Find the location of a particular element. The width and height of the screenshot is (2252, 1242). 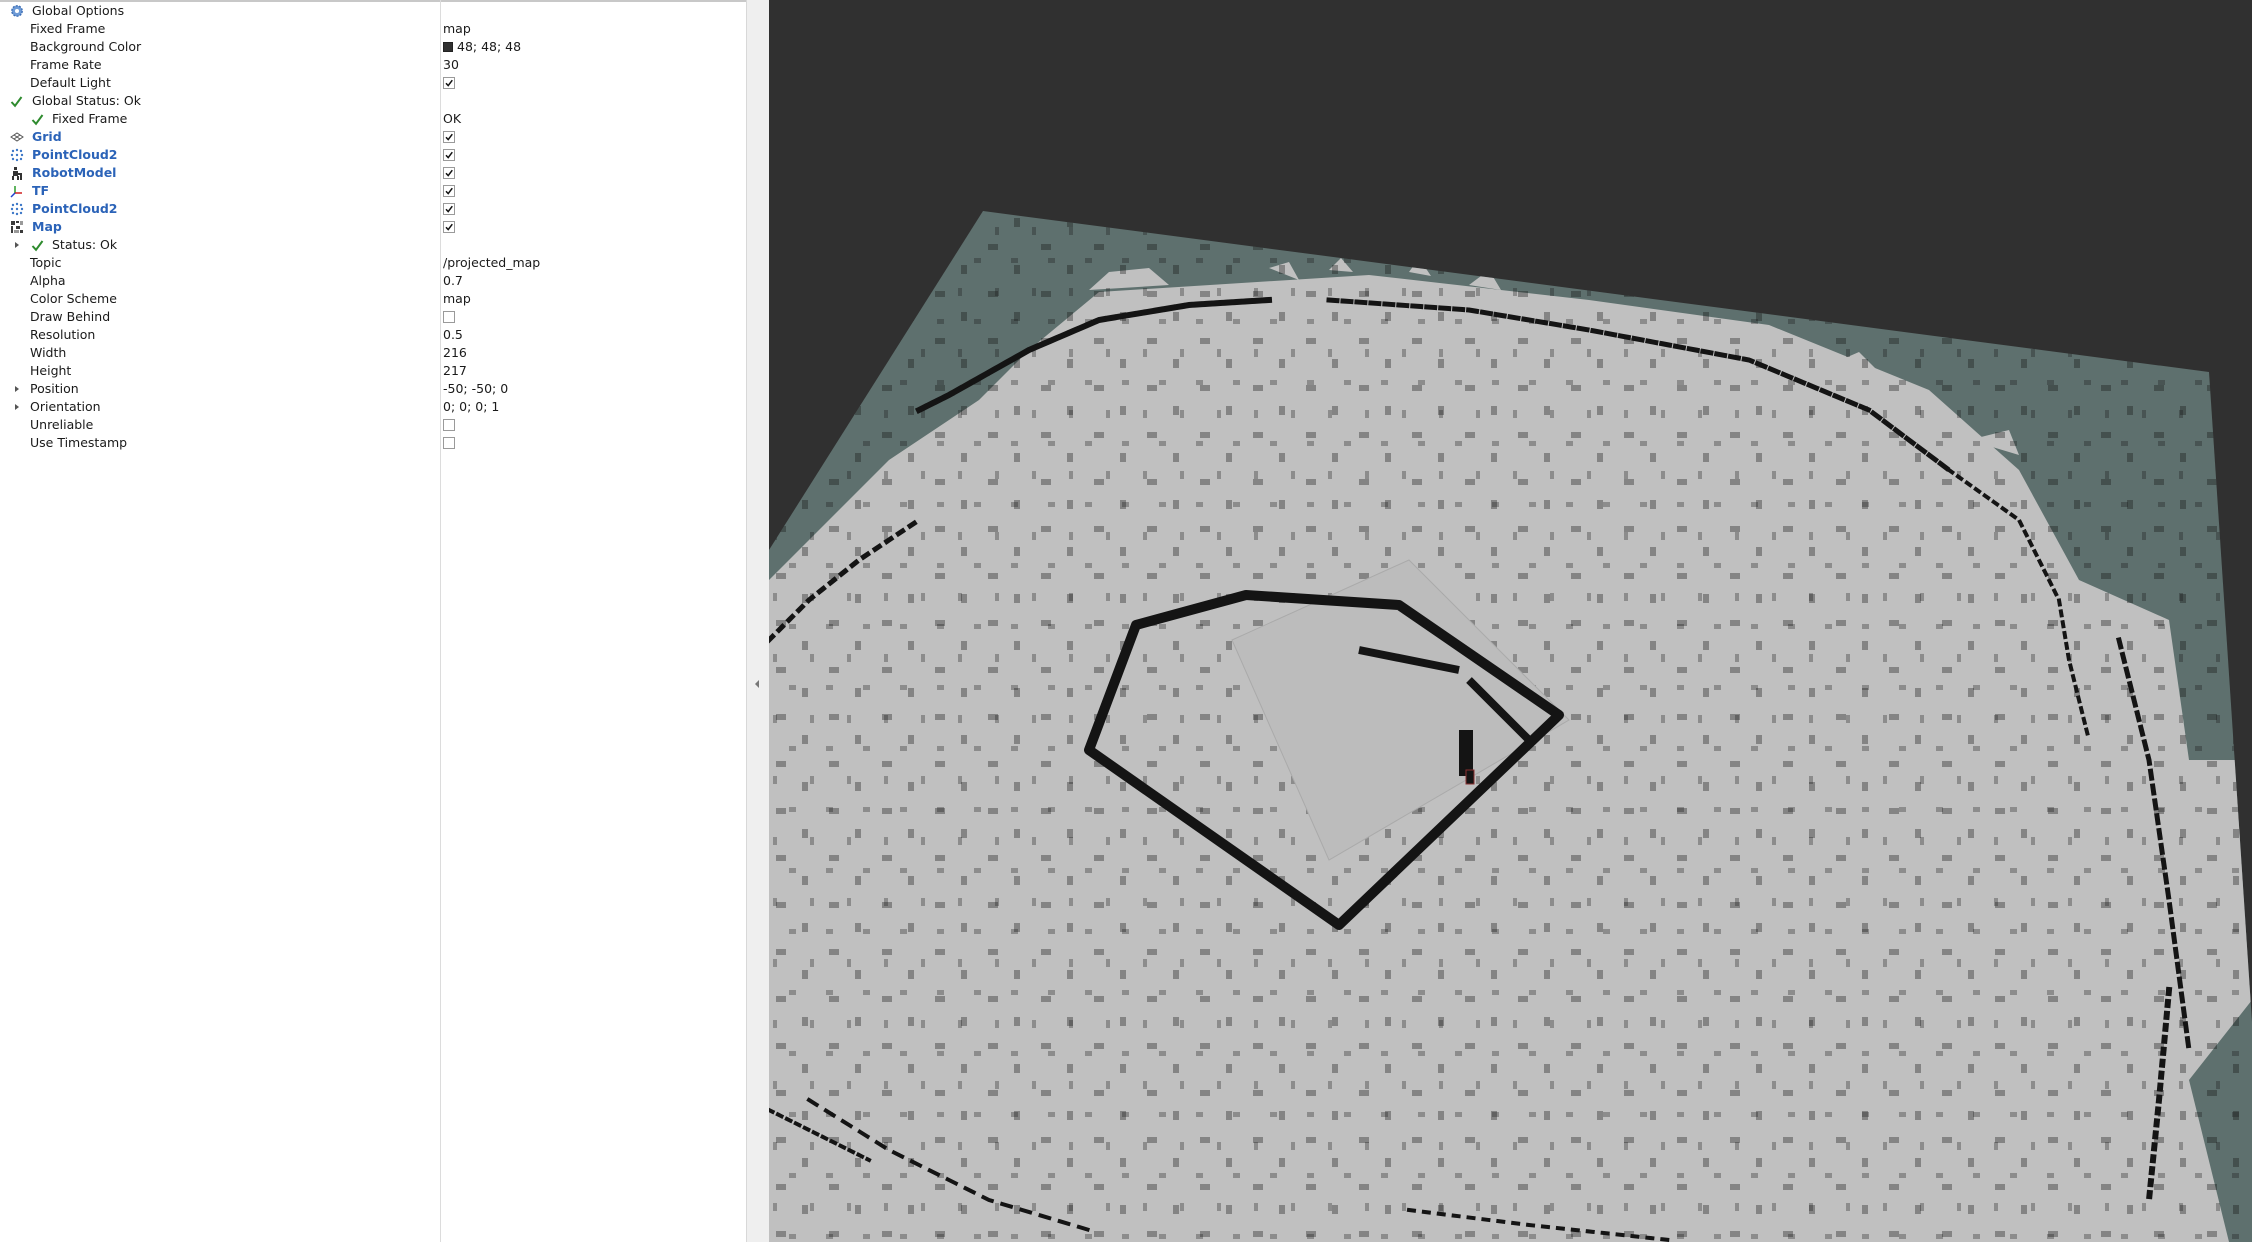

collapse-arrow-icon is located at coordinates (757, 684).